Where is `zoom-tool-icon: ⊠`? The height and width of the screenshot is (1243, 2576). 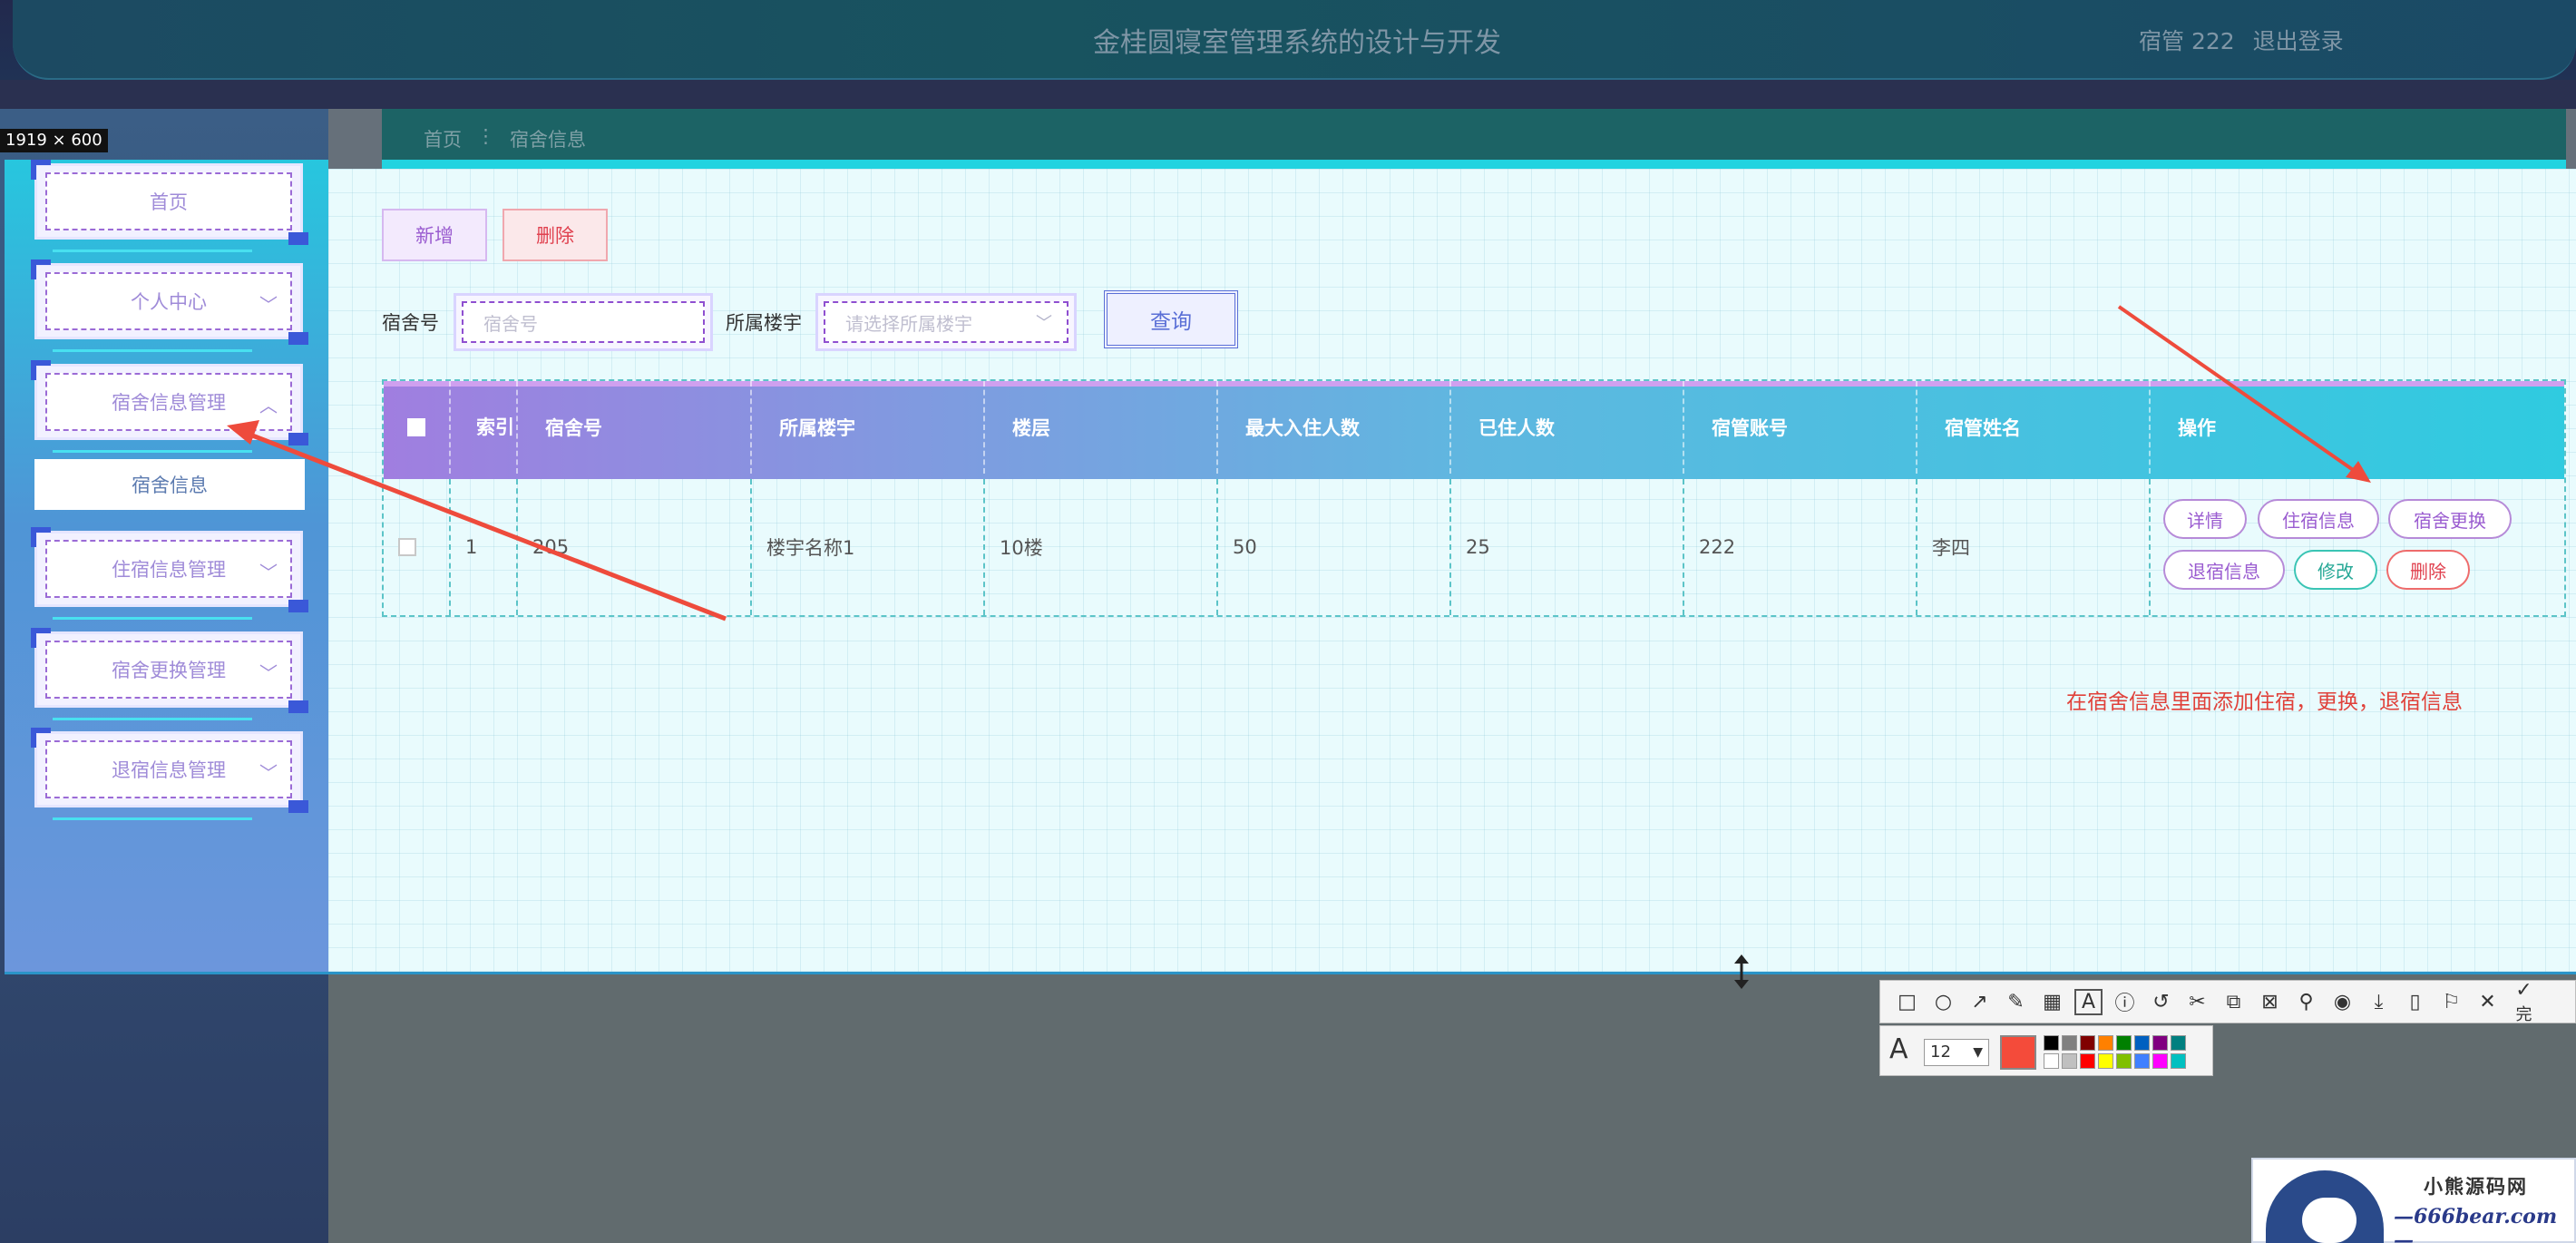 zoom-tool-icon: ⊠ is located at coordinates (2270, 1002).